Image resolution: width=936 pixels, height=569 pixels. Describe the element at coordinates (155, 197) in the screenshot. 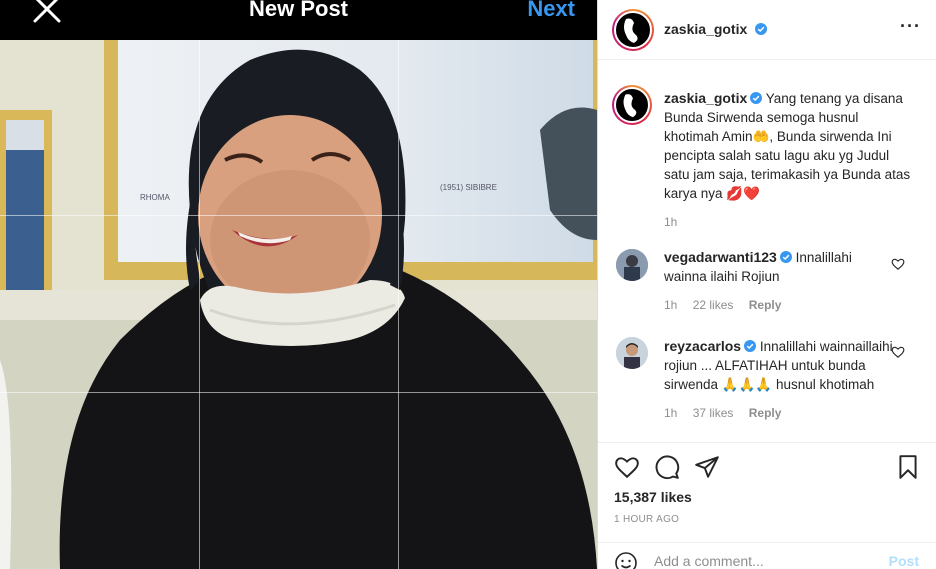

I see `svg-text: RHOMA` at that location.